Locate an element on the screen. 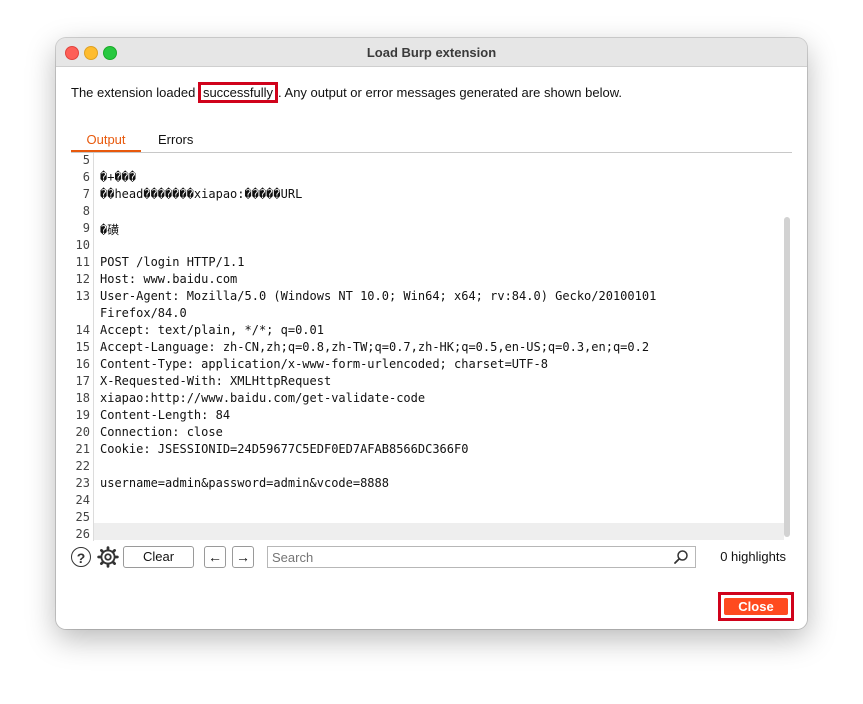  output-tabs: Output Errors is located at coordinates (431, 141).